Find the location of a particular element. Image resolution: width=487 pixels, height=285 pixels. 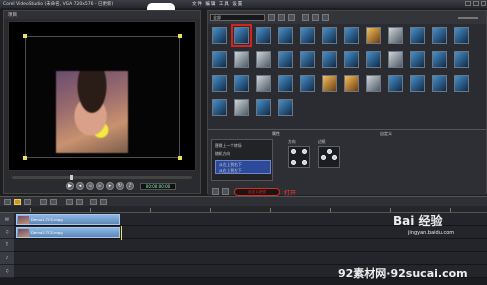

image-filter-icon is located at coordinates (315, 17).